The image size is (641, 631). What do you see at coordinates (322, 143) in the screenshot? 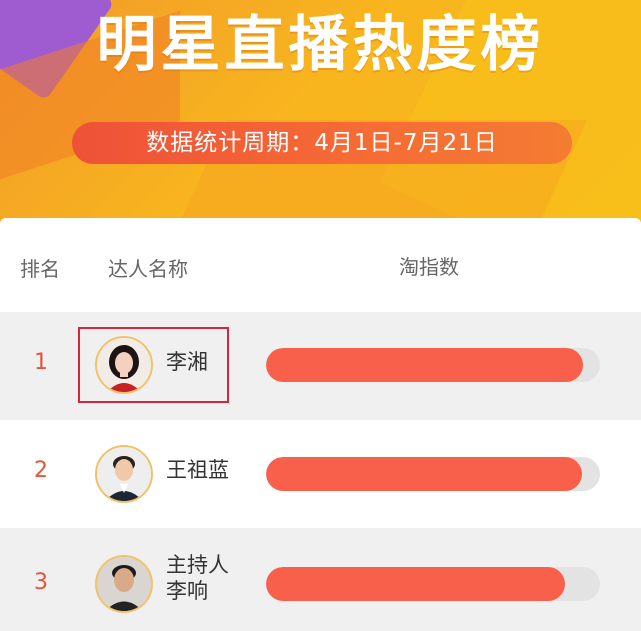
I see `period-badge: 数据统计周期：4月1日-7月21日` at bounding box center [322, 143].